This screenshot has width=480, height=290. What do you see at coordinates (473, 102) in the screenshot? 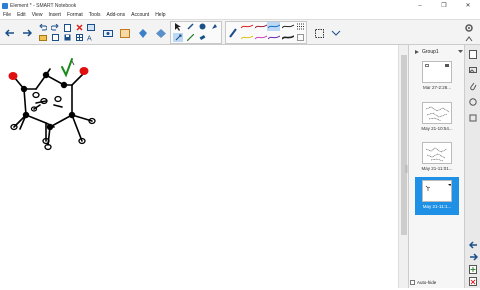
I see `properties-tab-icon` at bounding box center [473, 102].